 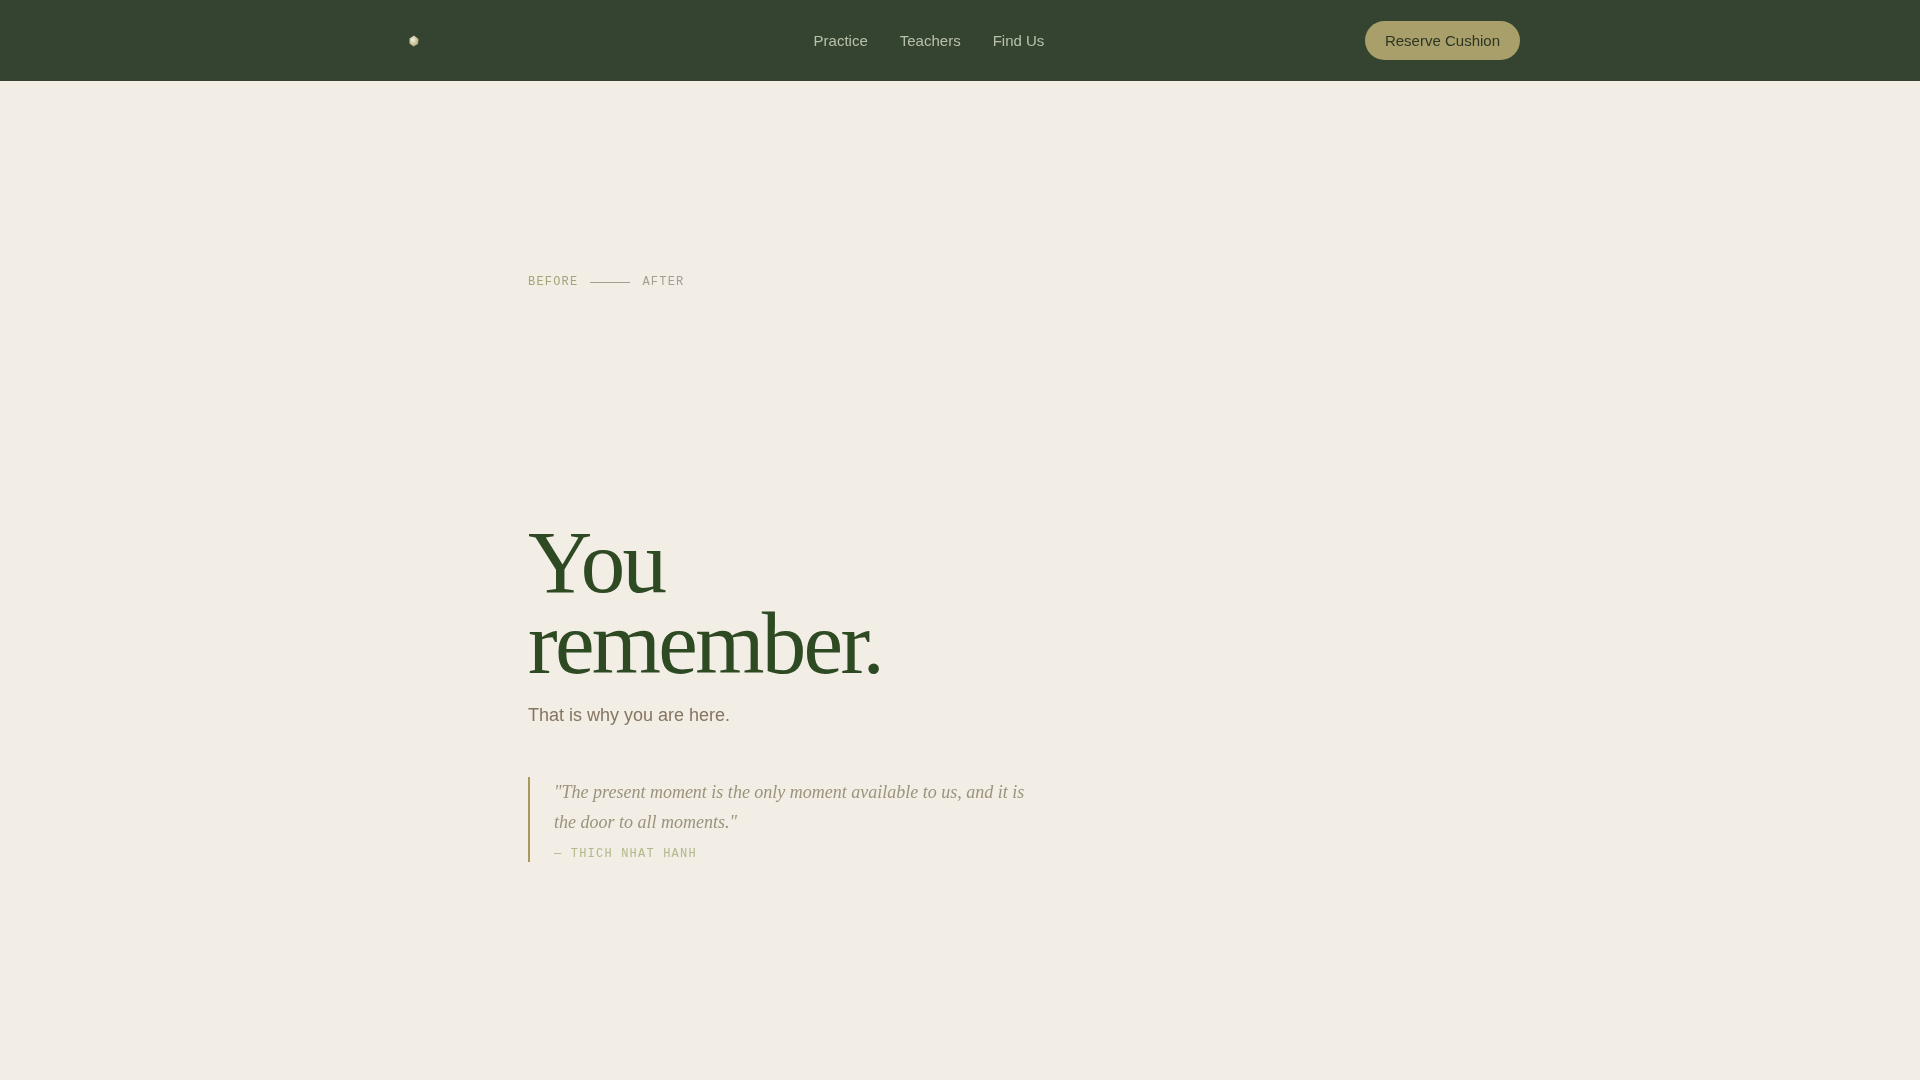 What do you see at coordinates (629, 715) in the screenshot?
I see `hero-subtitle: That is why you are here.` at bounding box center [629, 715].